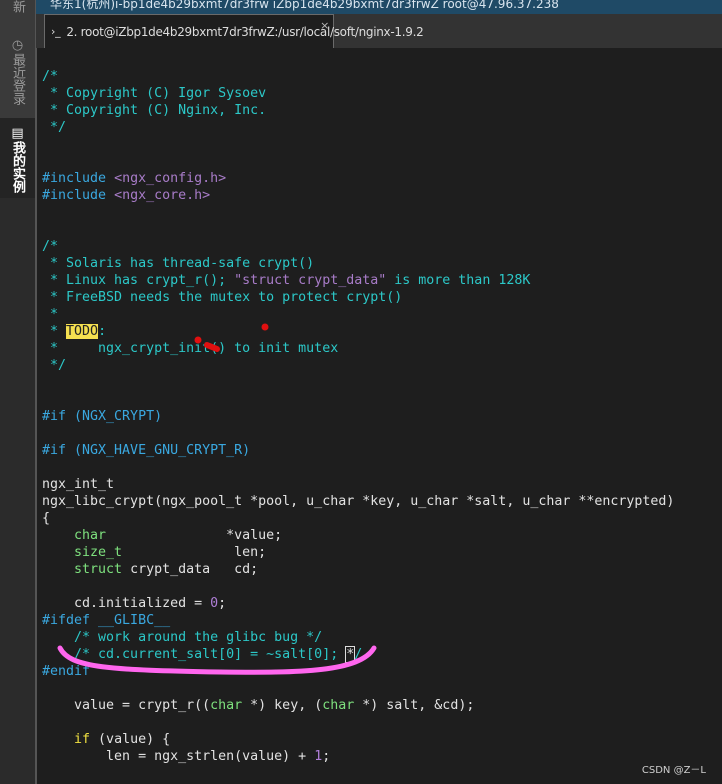 The image size is (722, 784). I want to click on code-line: len = ngx_strlen(value) + 1;, so click(358, 756).